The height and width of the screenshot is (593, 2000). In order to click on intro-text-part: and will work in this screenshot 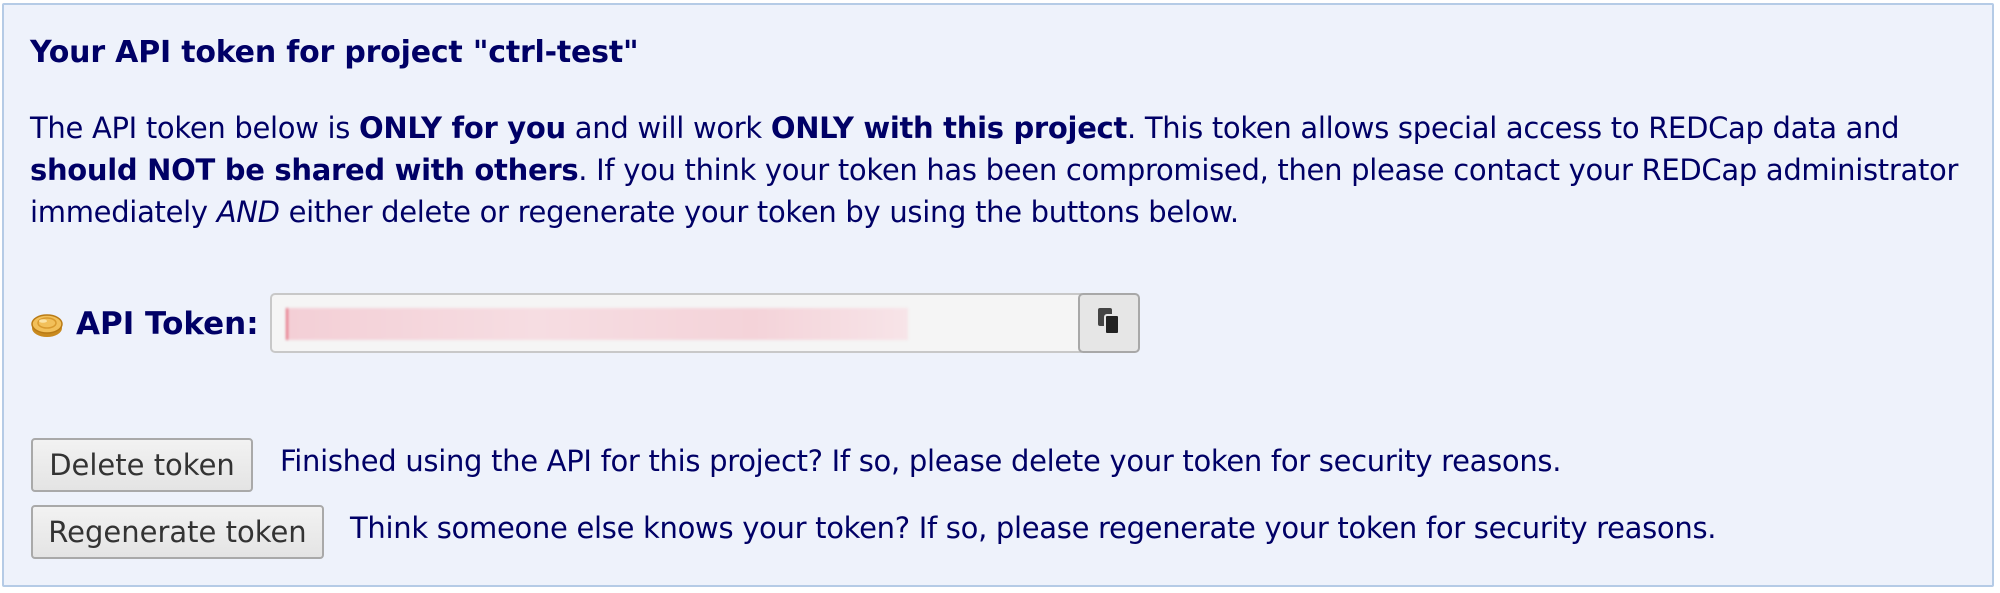, I will do `click(668, 128)`.